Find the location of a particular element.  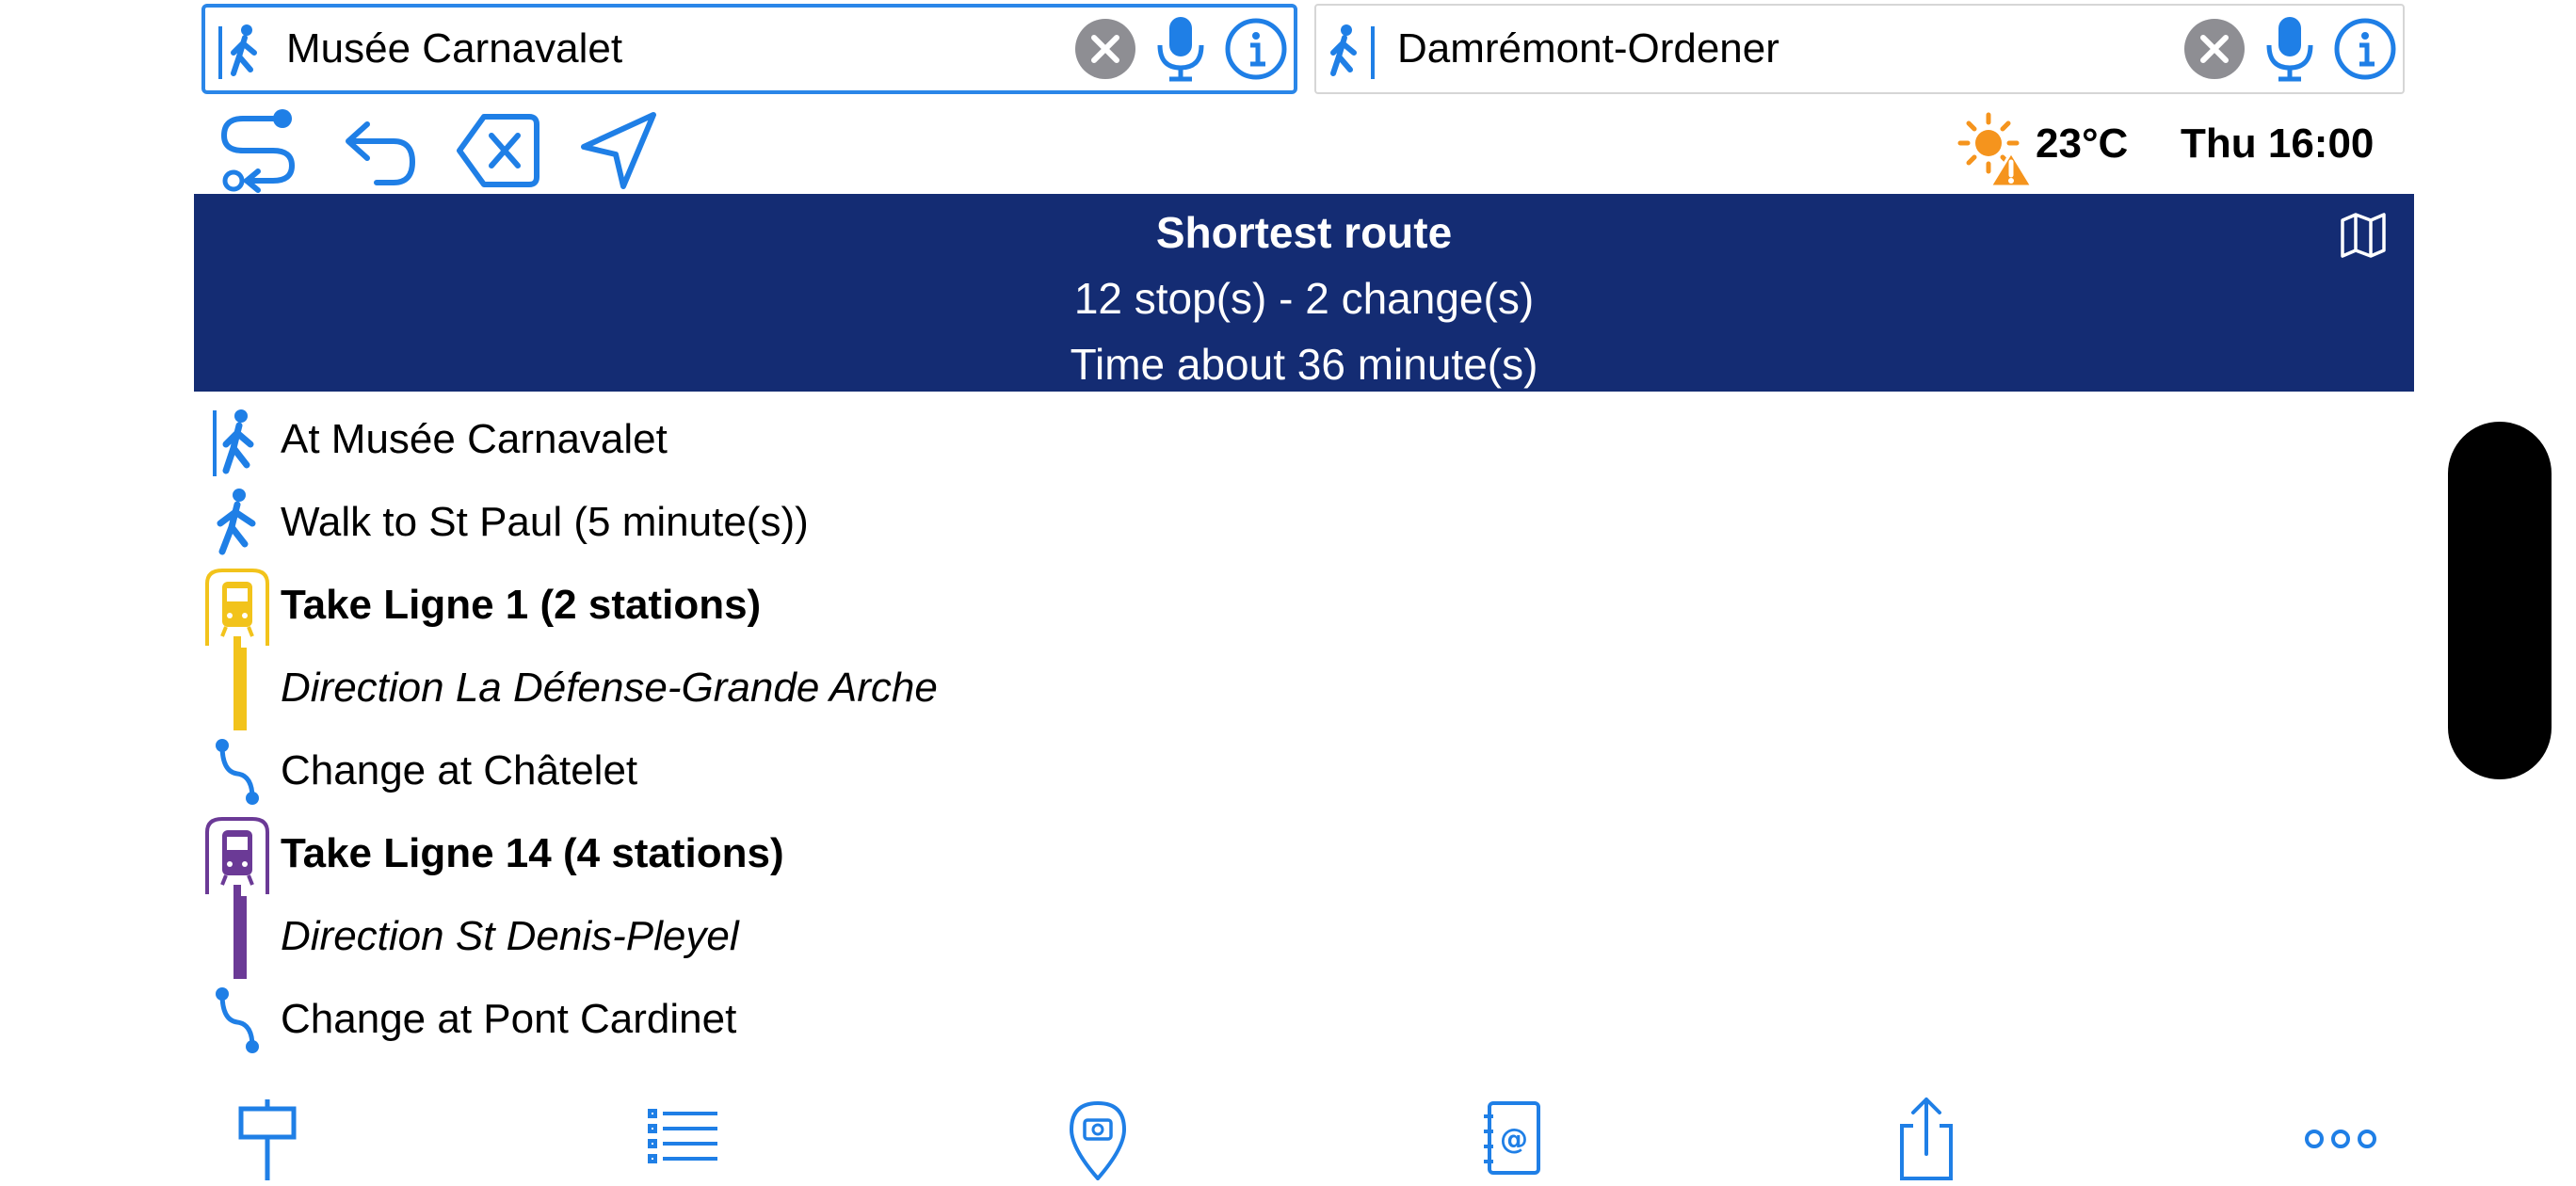

list-item: Take Ligne 1 (2 stations) is located at coordinates (900, 606).